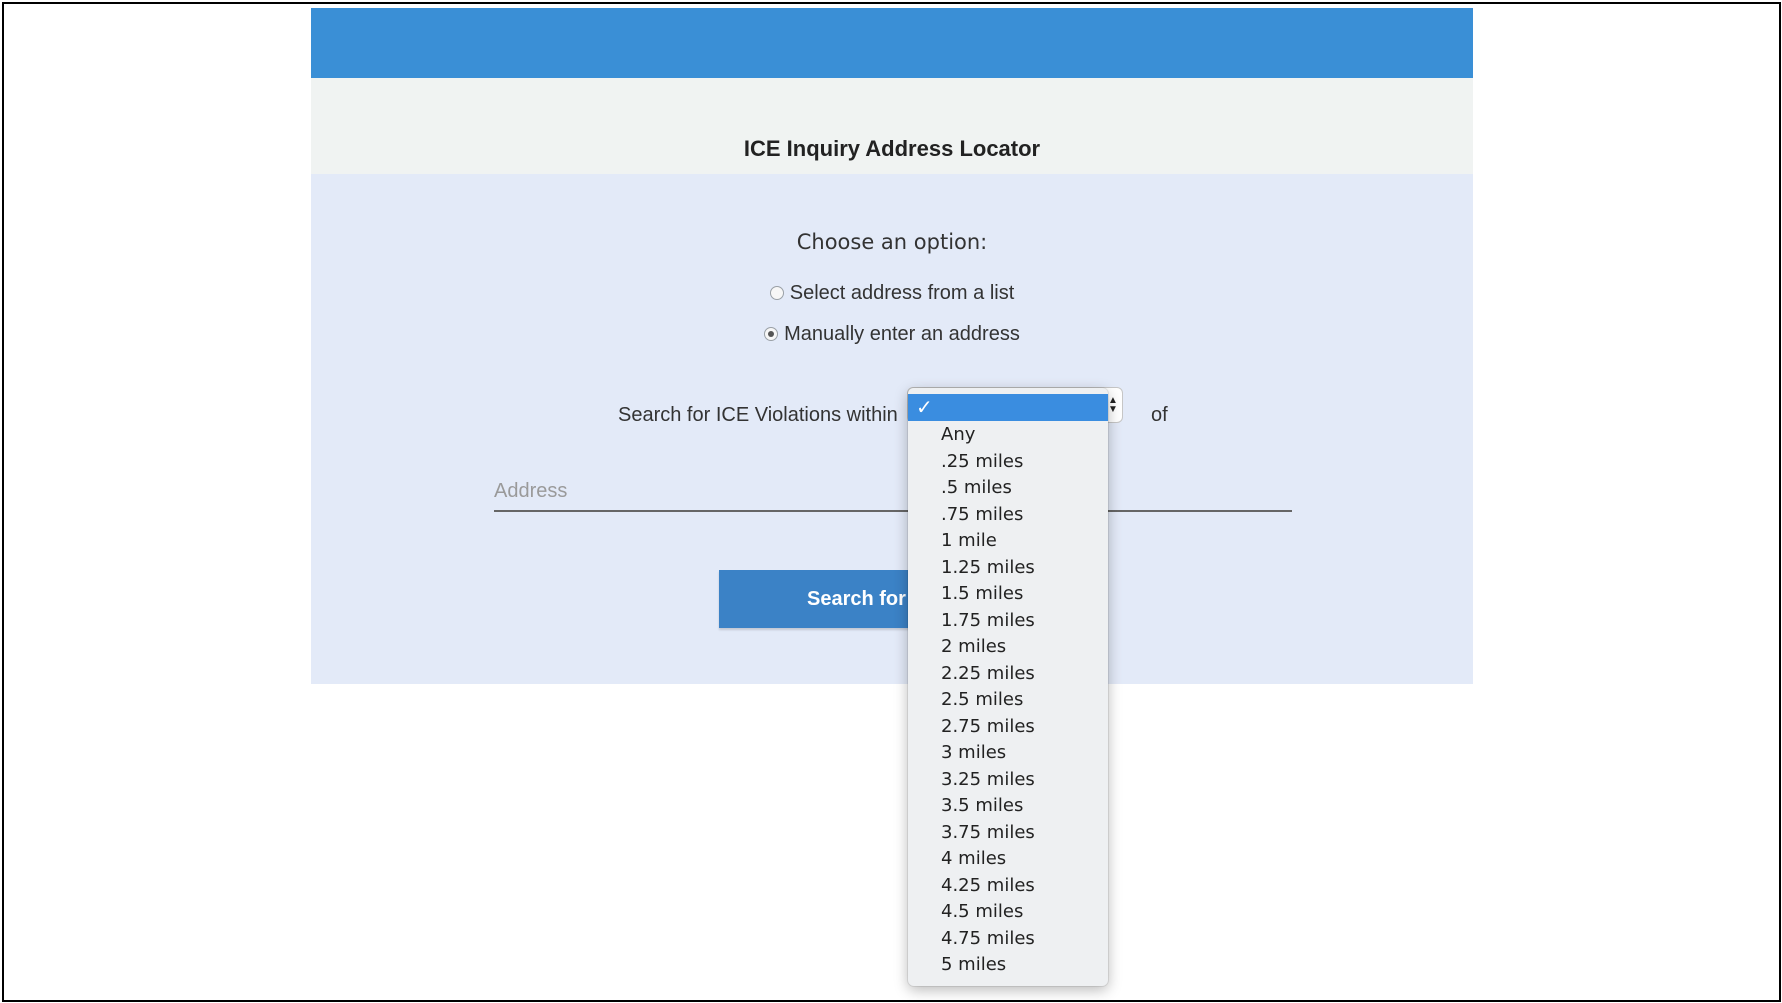 The width and height of the screenshot is (1782, 1003). I want to click on dropdown-option: 3.75 miles, so click(1008, 833).